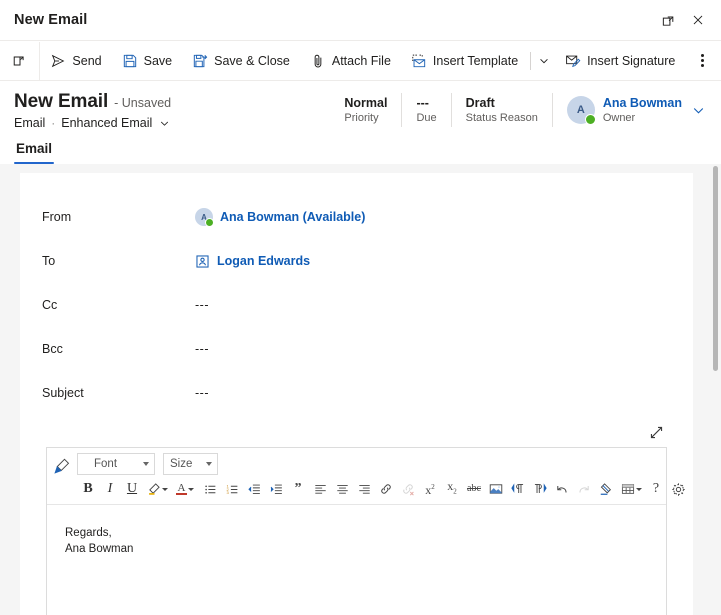 Image resolution: width=721 pixels, height=615 pixels. What do you see at coordinates (202, 261) in the screenshot?
I see `contact-card-icon` at bounding box center [202, 261].